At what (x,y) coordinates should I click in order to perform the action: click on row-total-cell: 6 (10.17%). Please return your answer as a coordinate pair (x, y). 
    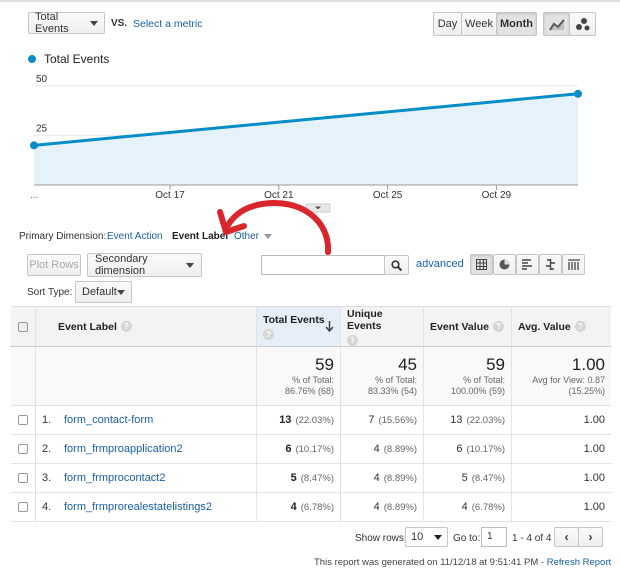
    Looking at the image, I should click on (298, 449).